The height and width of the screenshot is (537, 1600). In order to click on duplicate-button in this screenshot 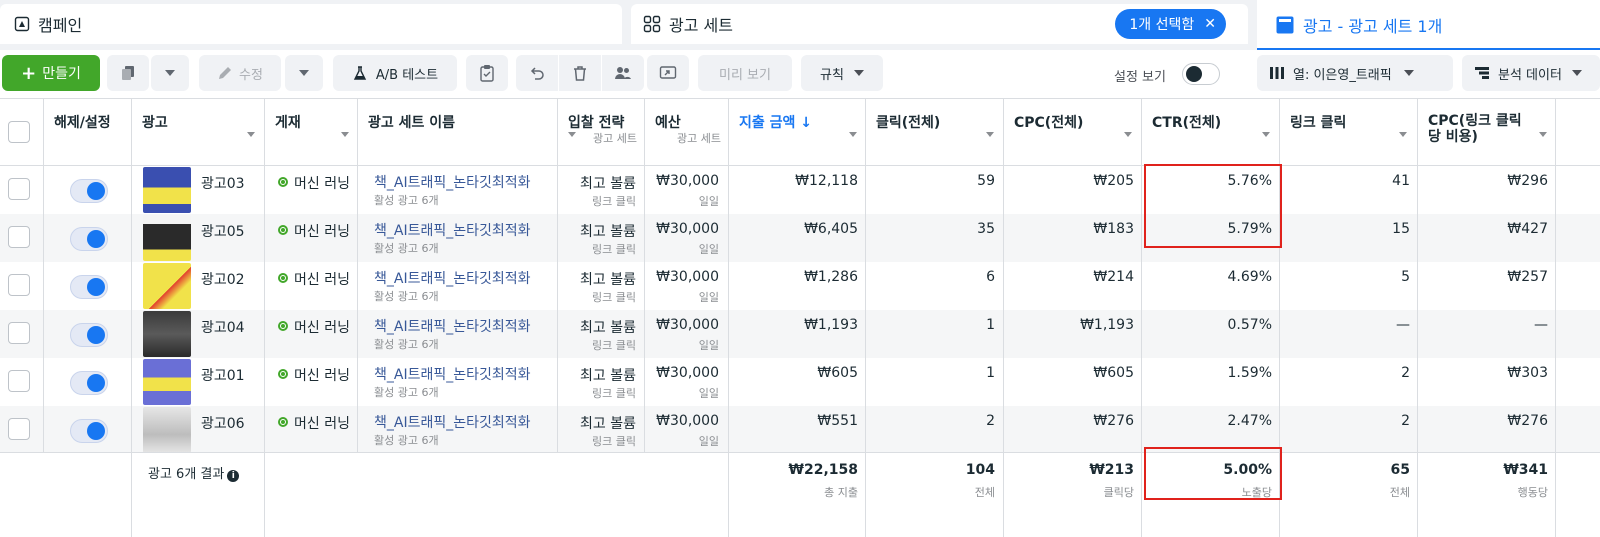, I will do `click(128, 73)`.